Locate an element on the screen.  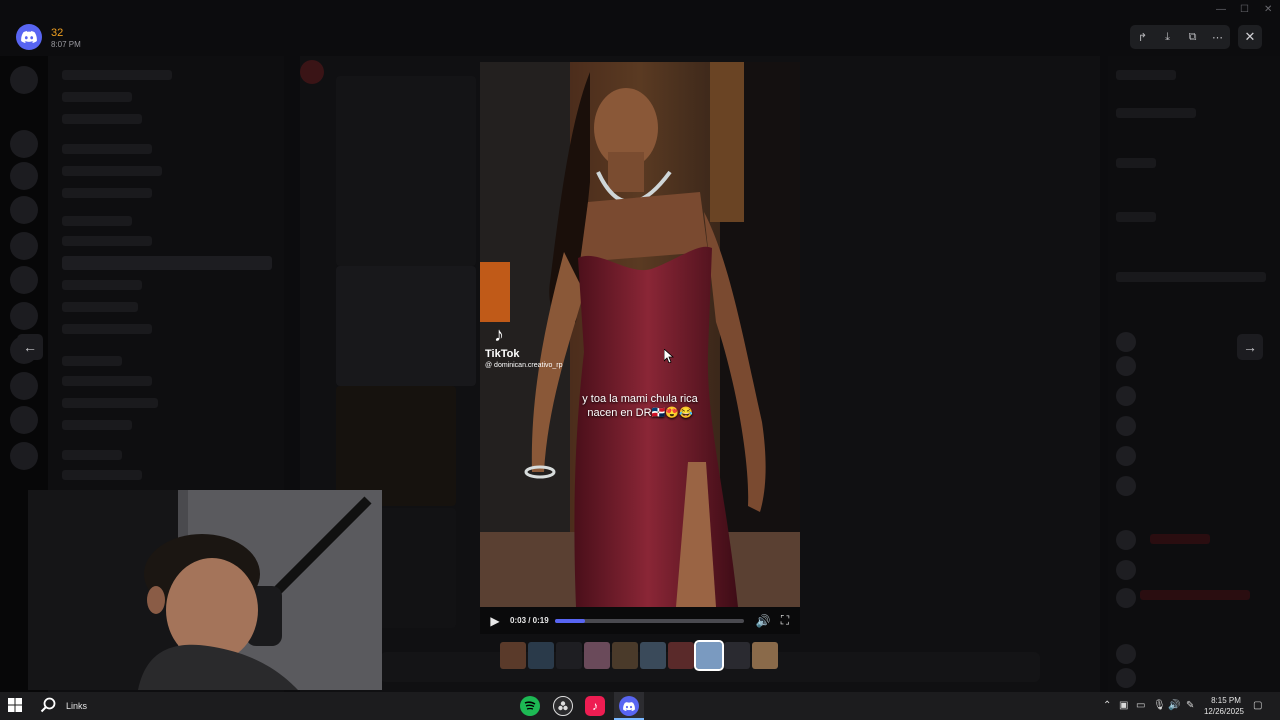
windows-start-icon is located at coordinates (15, 707).